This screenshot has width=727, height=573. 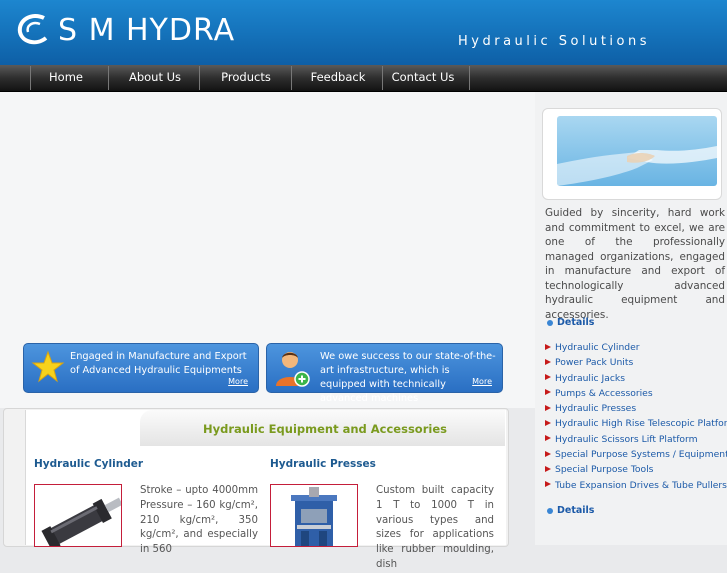 I want to click on section-title: Hydraulic Equipment and Accessories, so click(x=325, y=429).